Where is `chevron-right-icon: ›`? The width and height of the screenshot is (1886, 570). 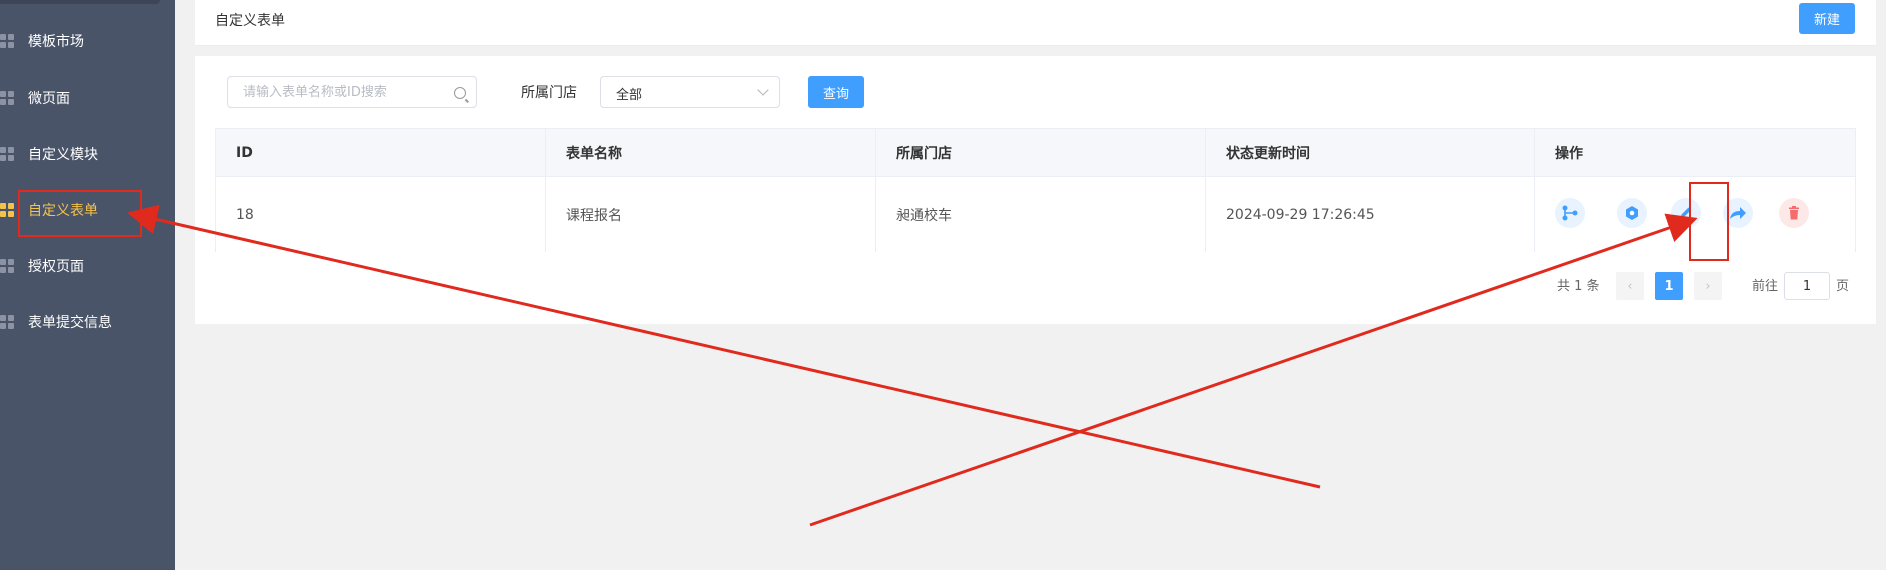
chevron-right-icon: › is located at coordinates (1708, 286).